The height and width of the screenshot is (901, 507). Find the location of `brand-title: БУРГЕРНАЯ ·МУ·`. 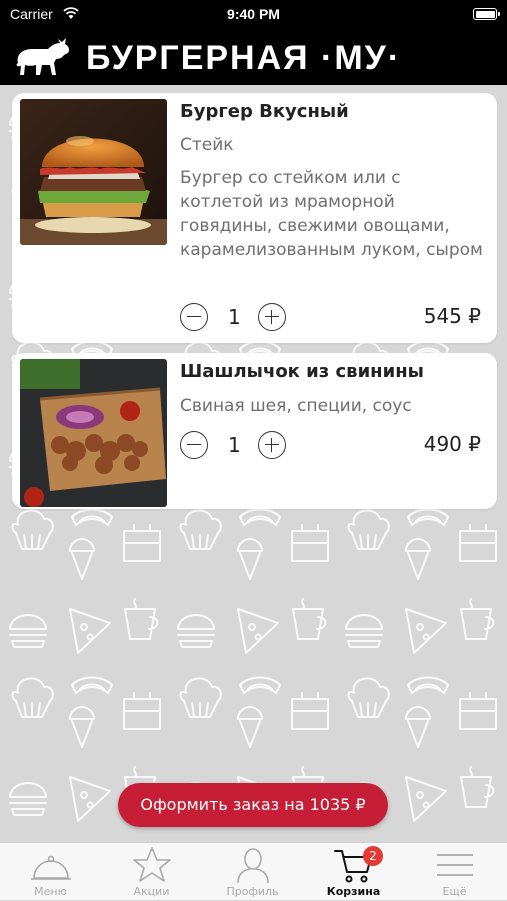

brand-title: БУРГЕРНАЯ ·МУ· is located at coordinates (244, 58).